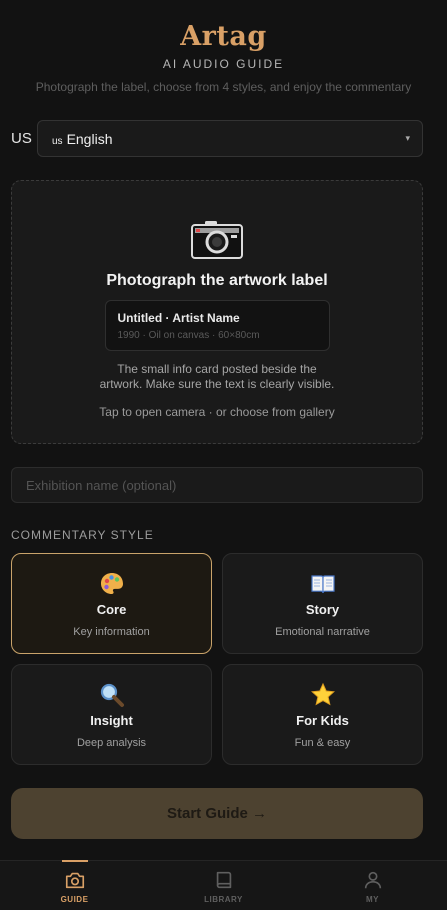 This screenshot has width=447, height=910. I want to click on star-icon, so click(322, 694).